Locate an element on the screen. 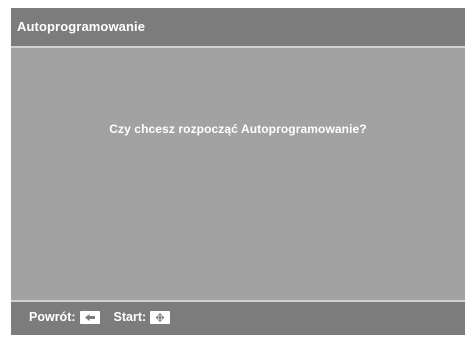  back-label: Powrót: is located at coordinates (52, 317).